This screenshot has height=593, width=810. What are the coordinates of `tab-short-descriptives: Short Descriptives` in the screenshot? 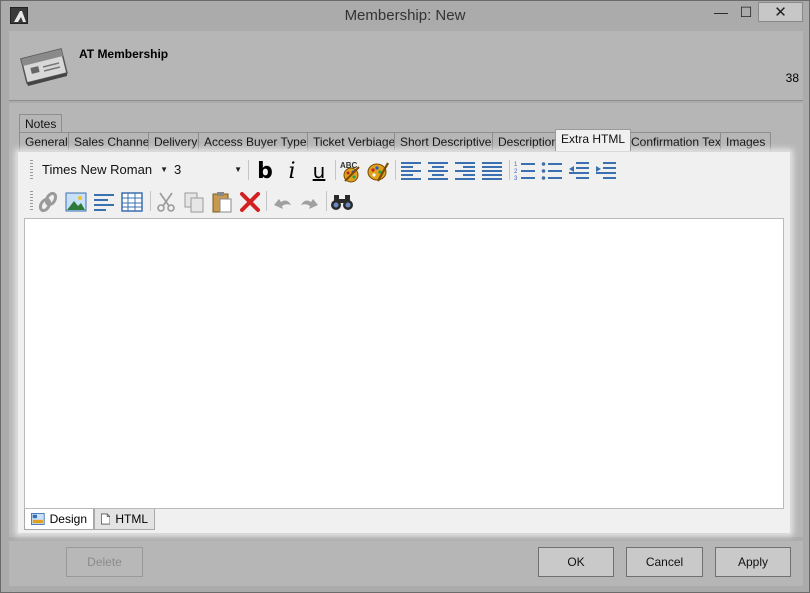 It's located at (449, 141).